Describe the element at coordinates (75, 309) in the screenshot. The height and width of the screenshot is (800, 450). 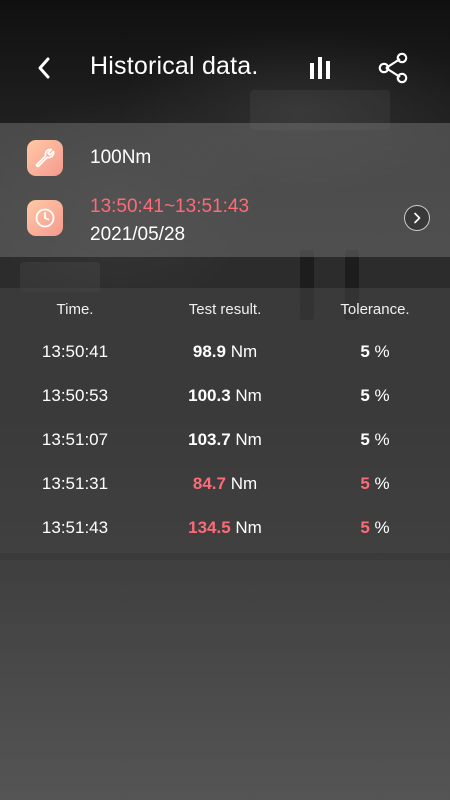
I see `header-time: Time.` at that location.